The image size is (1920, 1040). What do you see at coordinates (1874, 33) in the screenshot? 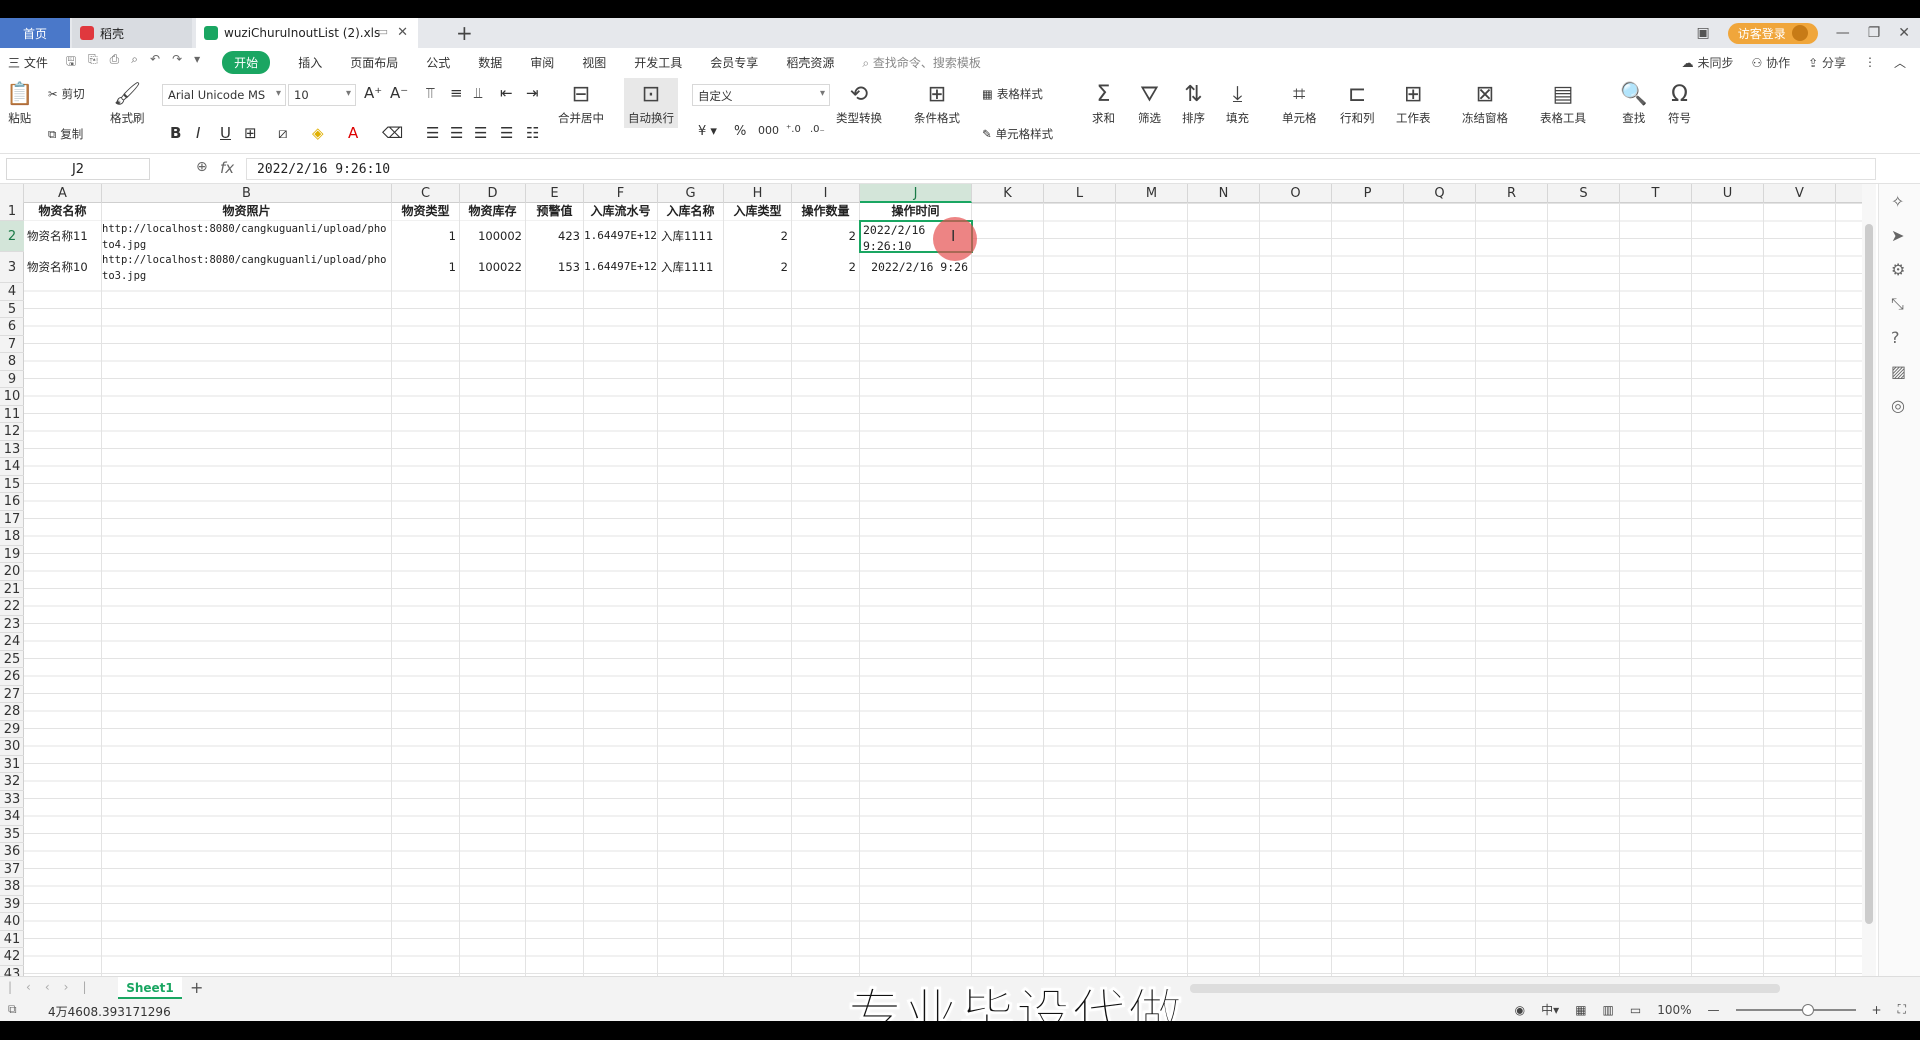
I see `restore-icon: ❐` at bounding box center [1874, 33].